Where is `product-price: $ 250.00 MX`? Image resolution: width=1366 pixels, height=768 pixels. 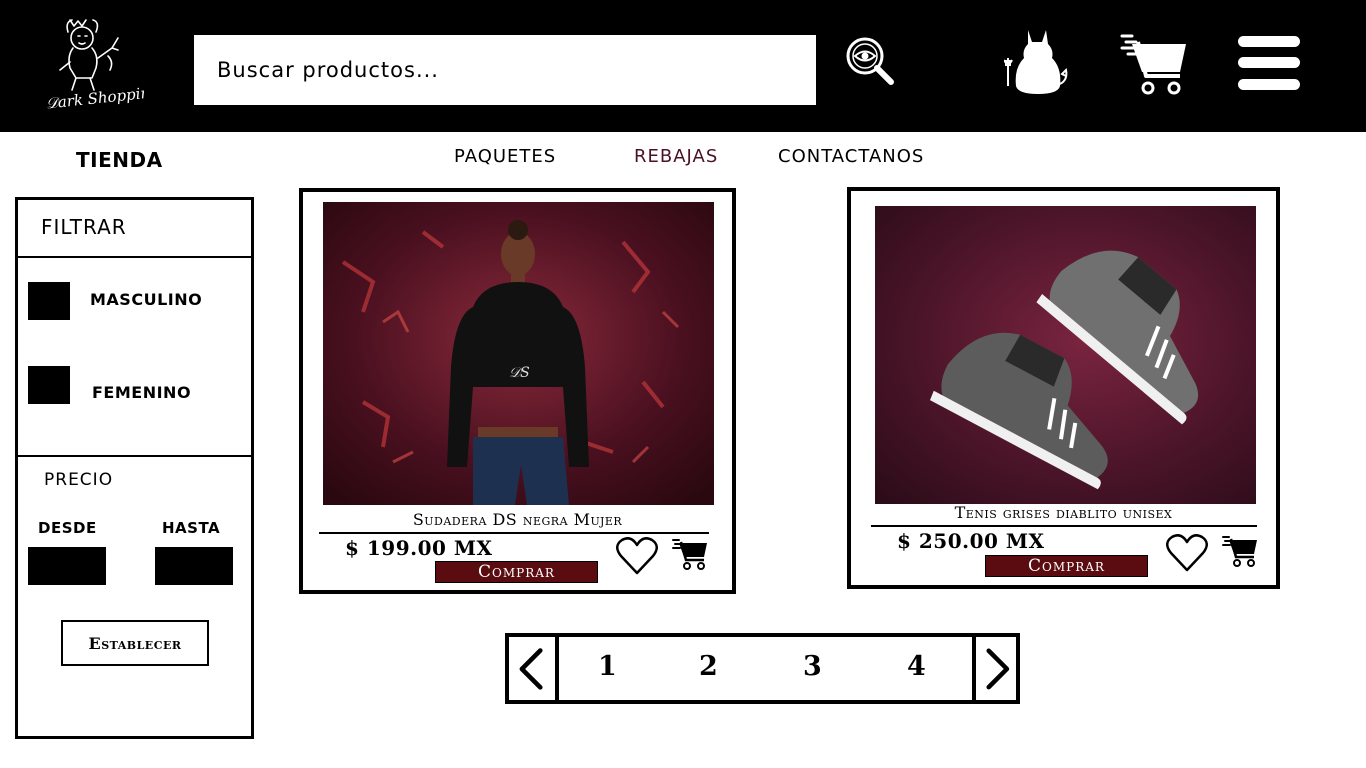
product-price: $ 250.00 MX is located at coordinates (971, 541).